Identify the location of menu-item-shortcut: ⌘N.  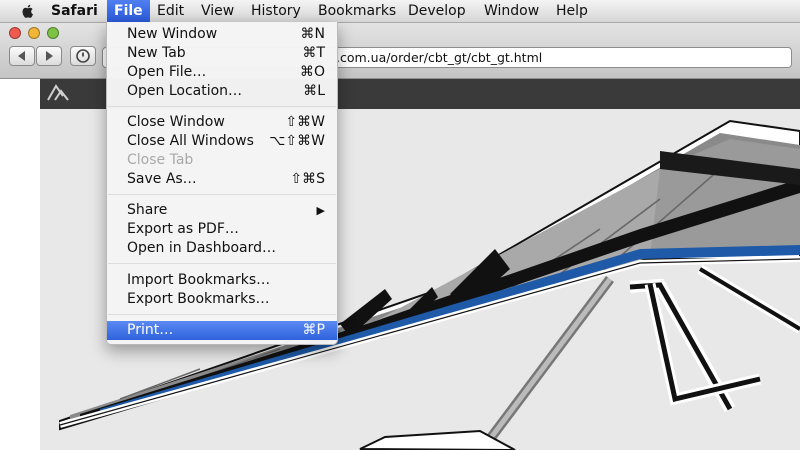
(312, 34).